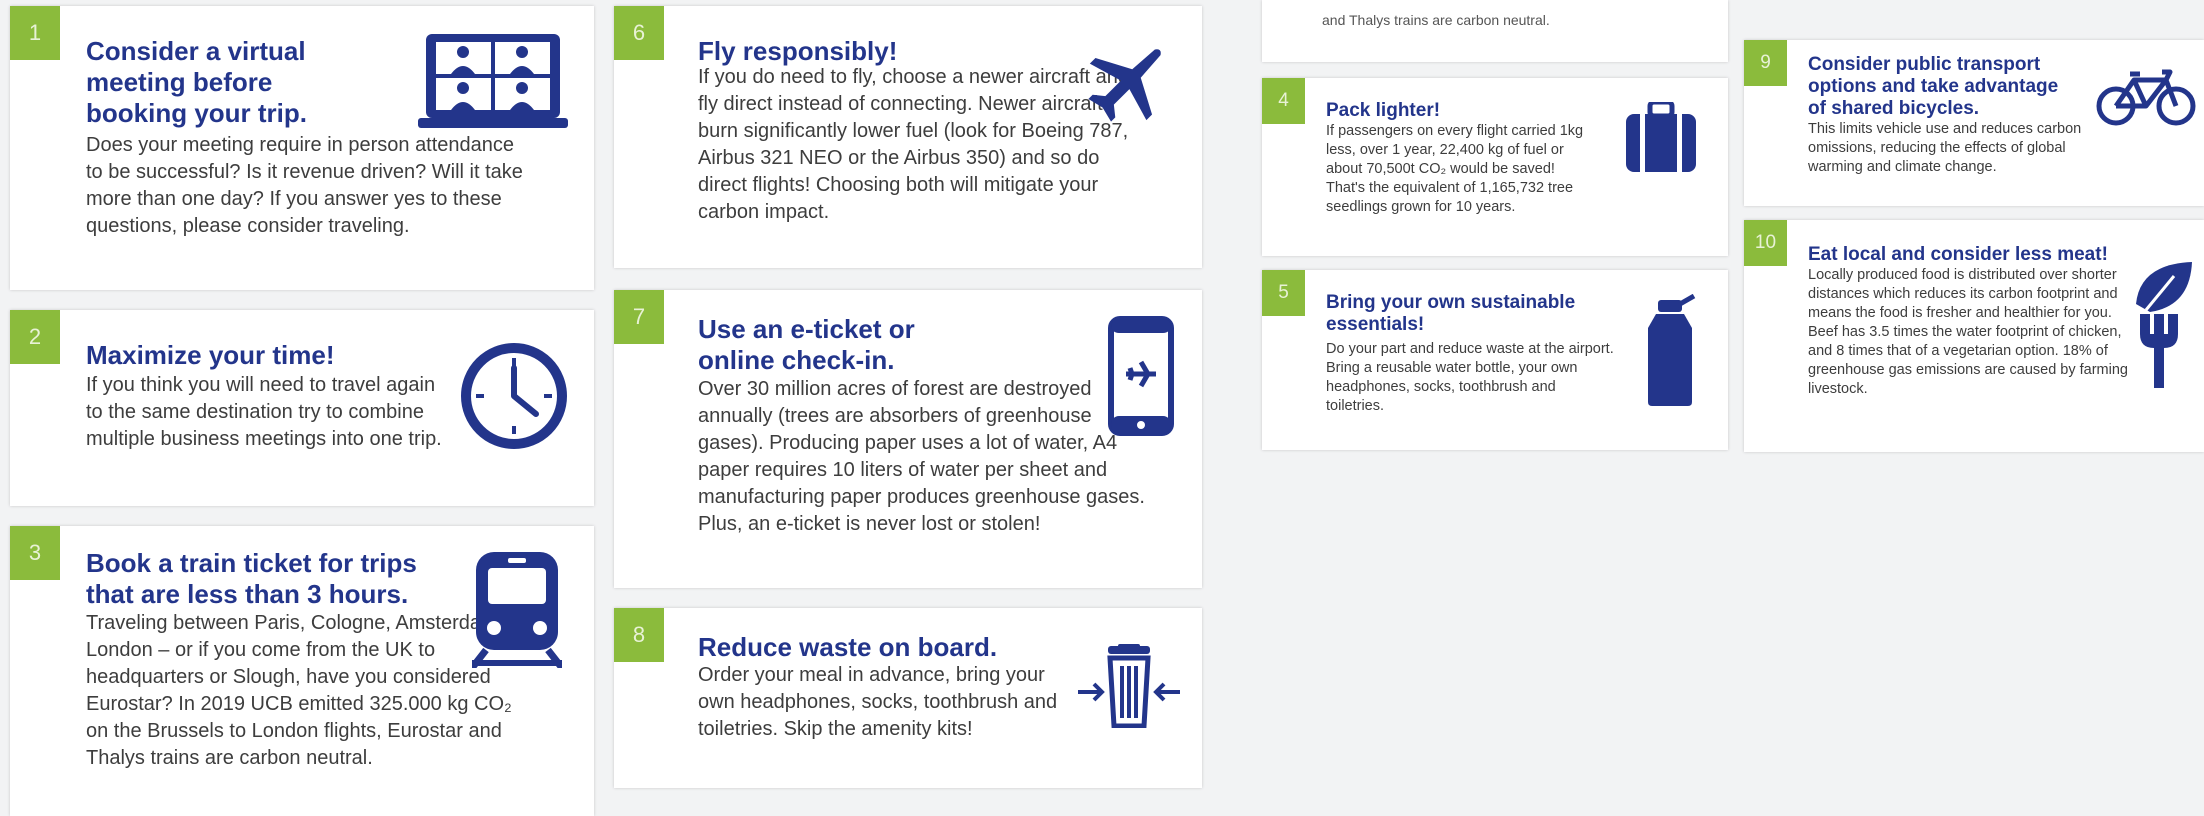 The height and width of the screenshot is (816, 2204). What do you see at coordinates (1129, 688) in the screenshot?
I see `trash-bin-icon` at bounding box center [1129, 688].